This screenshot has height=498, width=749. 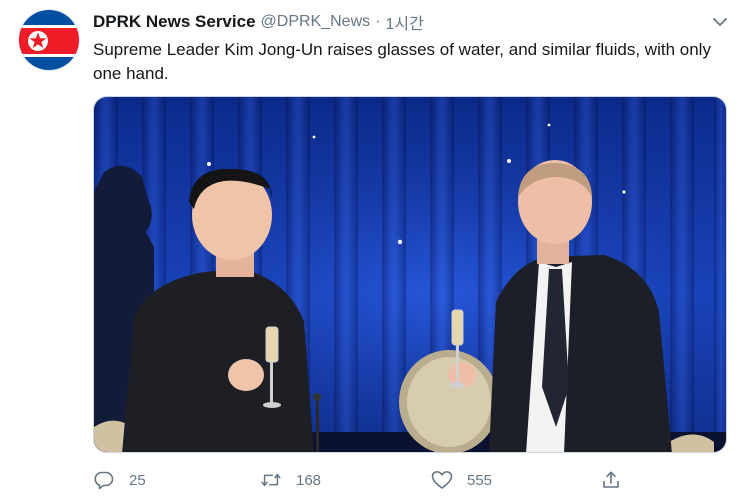 What do you see at coordinates (290, 480) in the screenshot?
I see `retweet-button: 168` at bounding box center [290, 480].